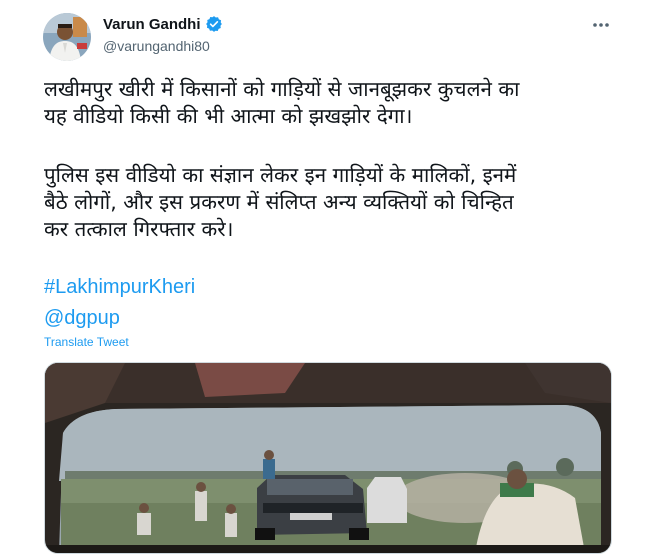 Image resolution: width=650 pixels, height=554 pixels. I want to click on more-options-icon, so click(601, 25).